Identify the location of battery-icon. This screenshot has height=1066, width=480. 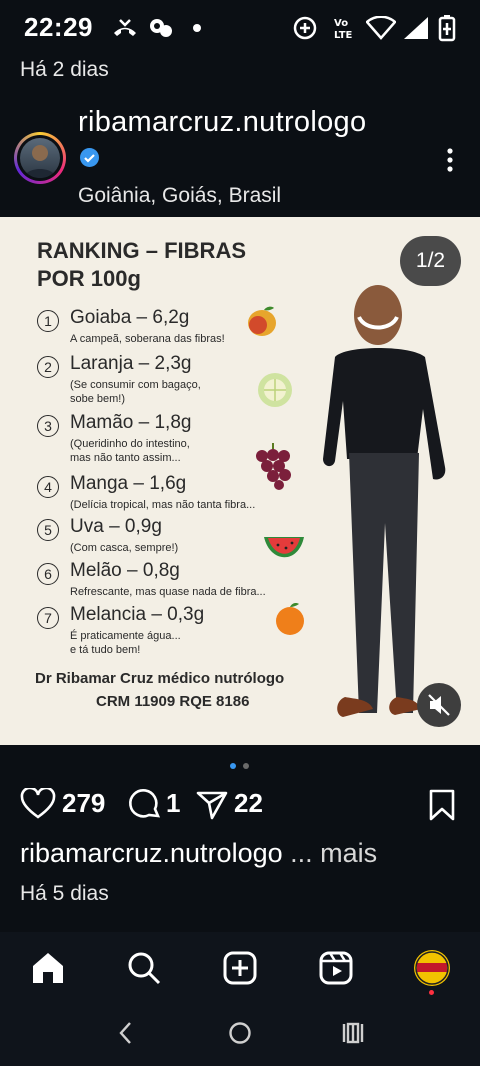
(447, 28).